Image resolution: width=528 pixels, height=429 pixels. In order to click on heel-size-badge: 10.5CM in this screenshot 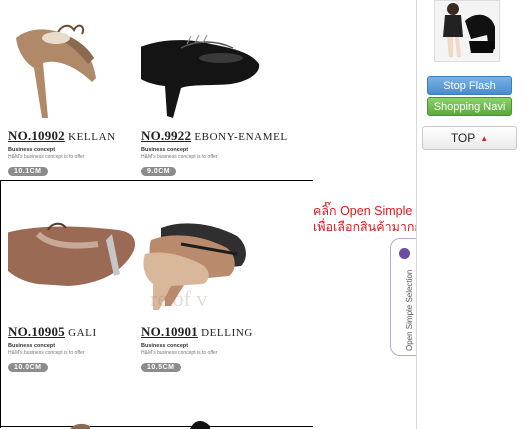, I will do `click(161, 367)`.